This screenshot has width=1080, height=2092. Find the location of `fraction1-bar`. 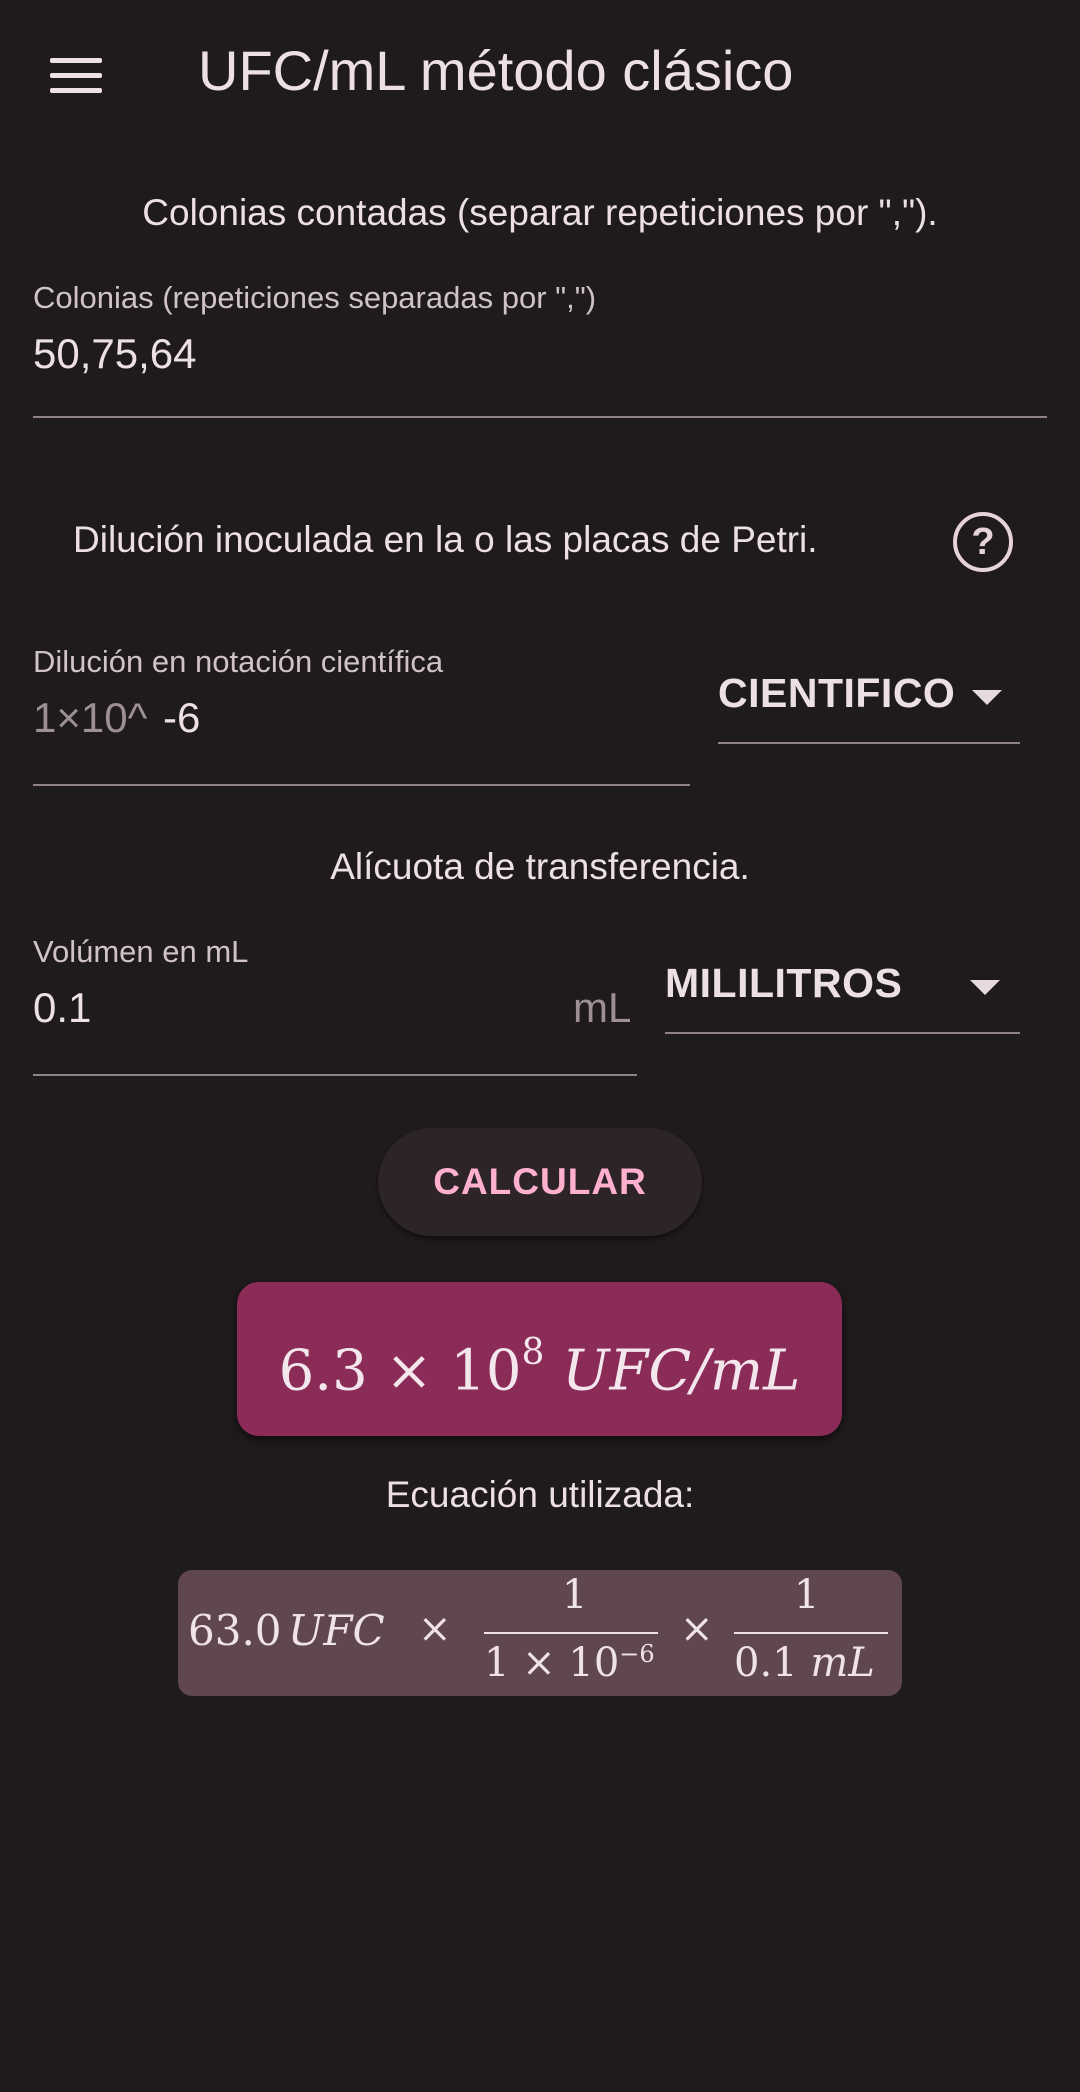

fraction1-bar is located at coordinates (571, 1633).